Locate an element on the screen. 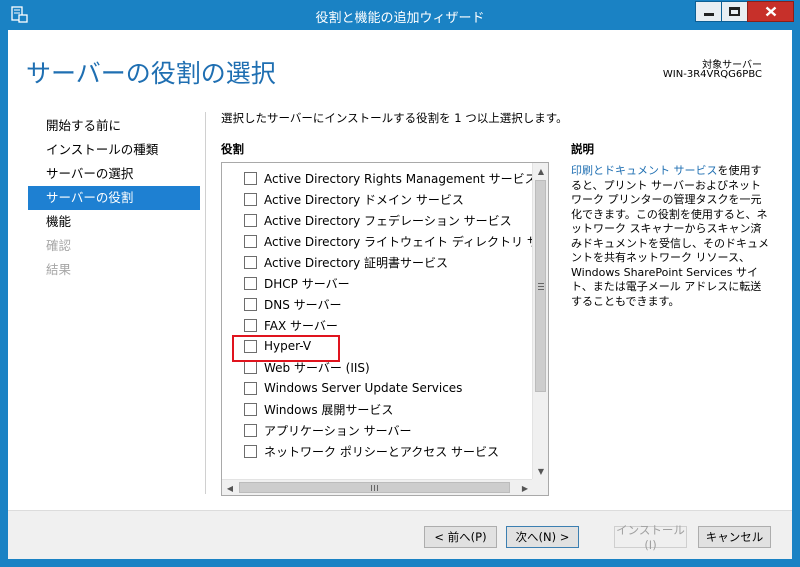 Image resolution: width=800 pixels, height=567 pixels. role-item-ad-fs: Active Directory フェデレーション サービス is located at coordinates (378, 220).